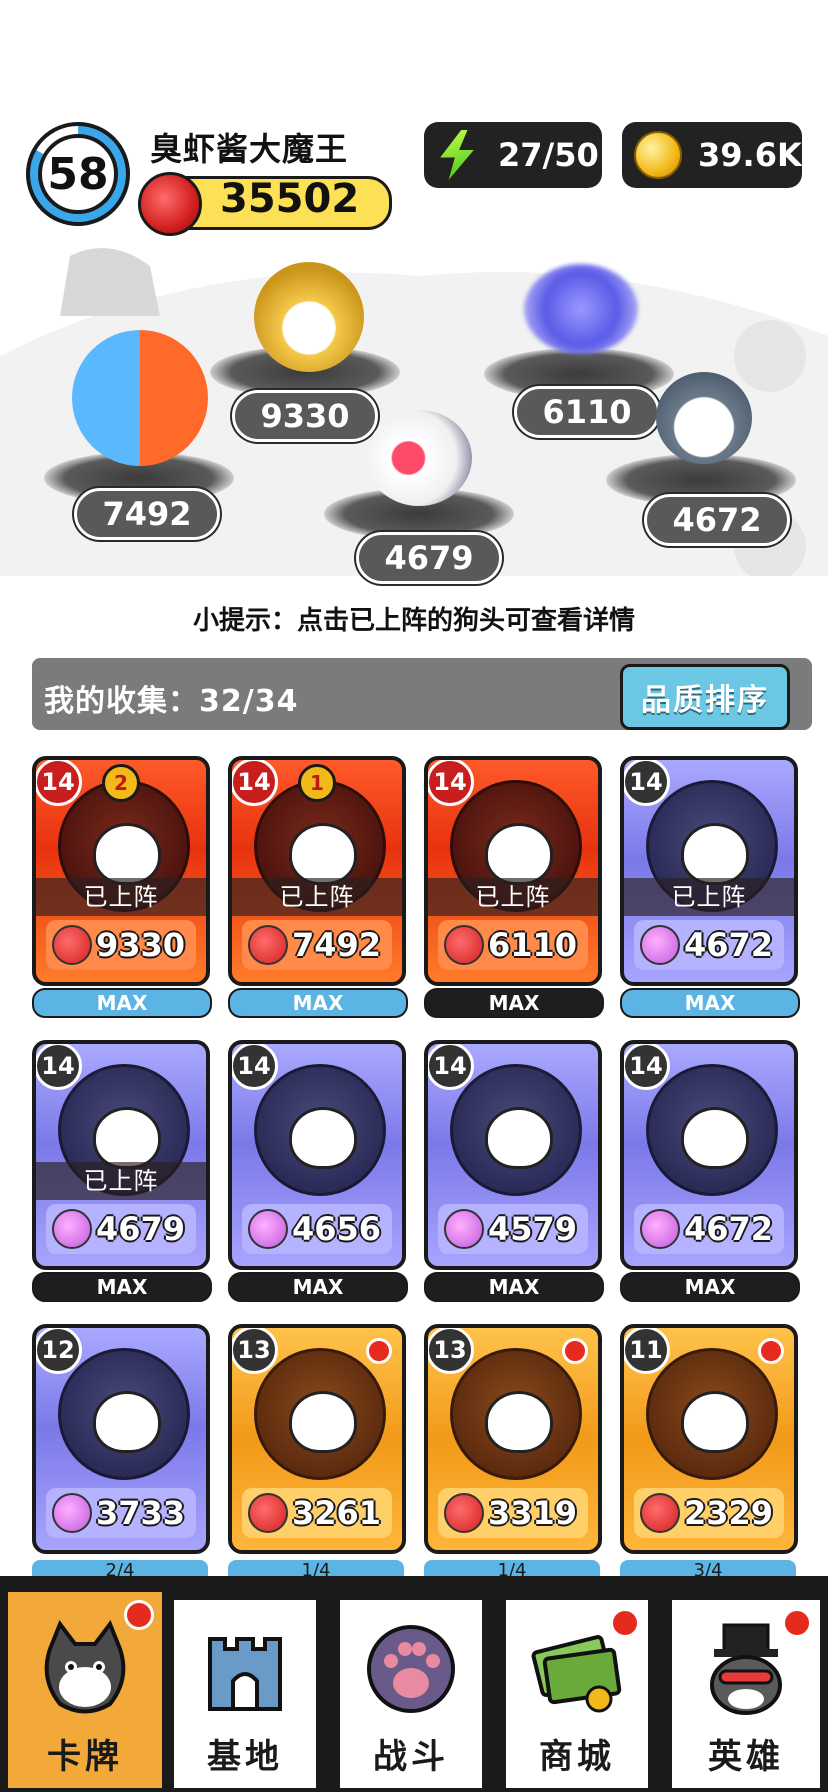 The height and width of the screenshot is (1792, 828). I want to click on card-power-strip: 7492, so click(317, 945).